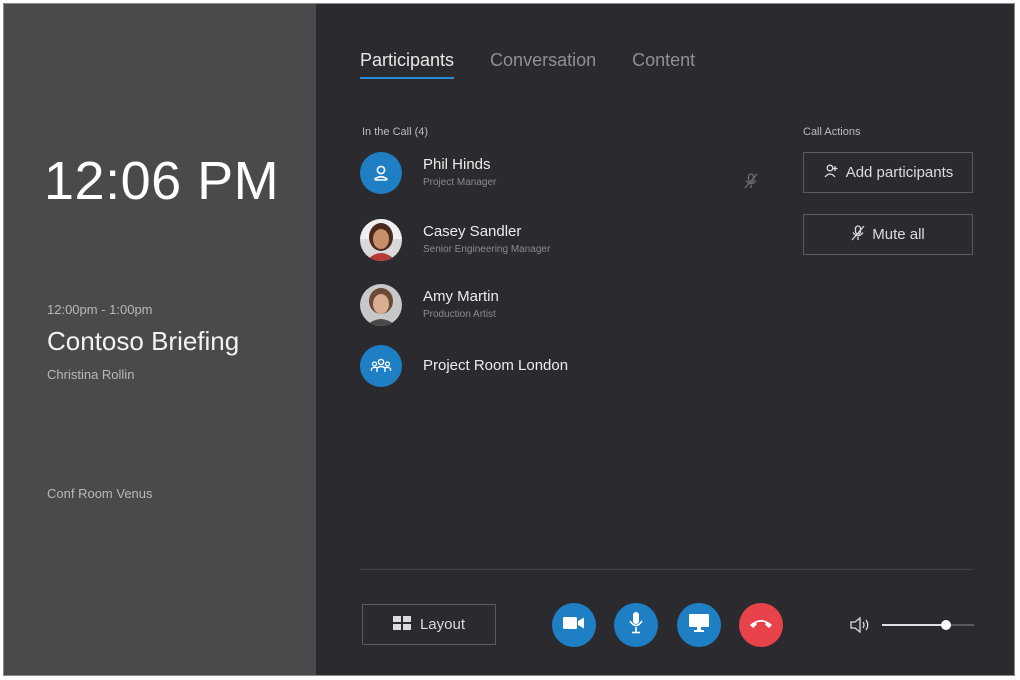 The width and height of the screenshot is (1020, 680). What do you see at coordinates (663, 64) in the screenshot?
I see `tab-content: Content` at bounding box center [663, 64].